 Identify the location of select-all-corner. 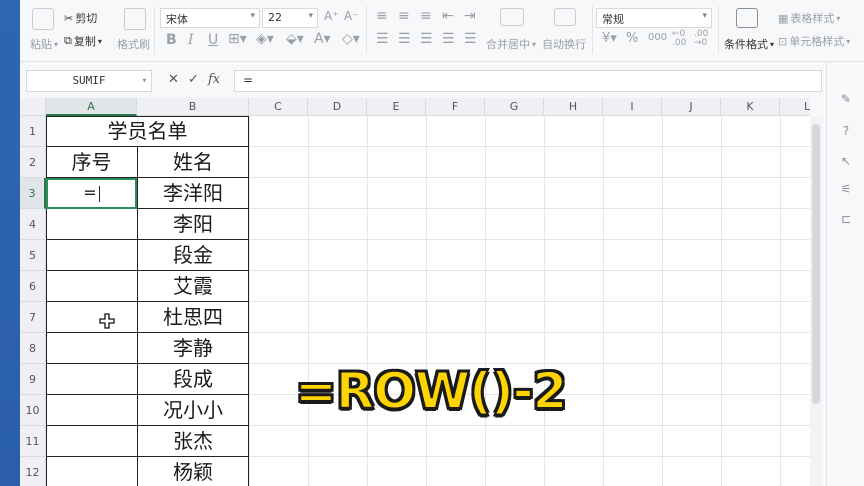
(33, 107).